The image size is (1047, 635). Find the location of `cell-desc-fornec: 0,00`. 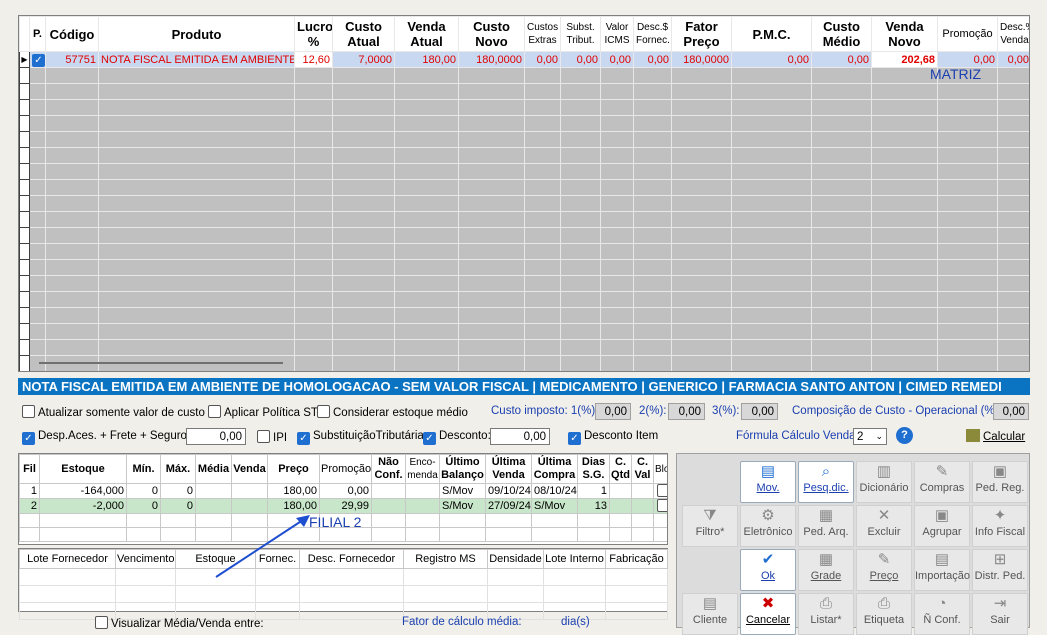

cell-desc-fornec: 0,00 is located at coordinates (652, 59).